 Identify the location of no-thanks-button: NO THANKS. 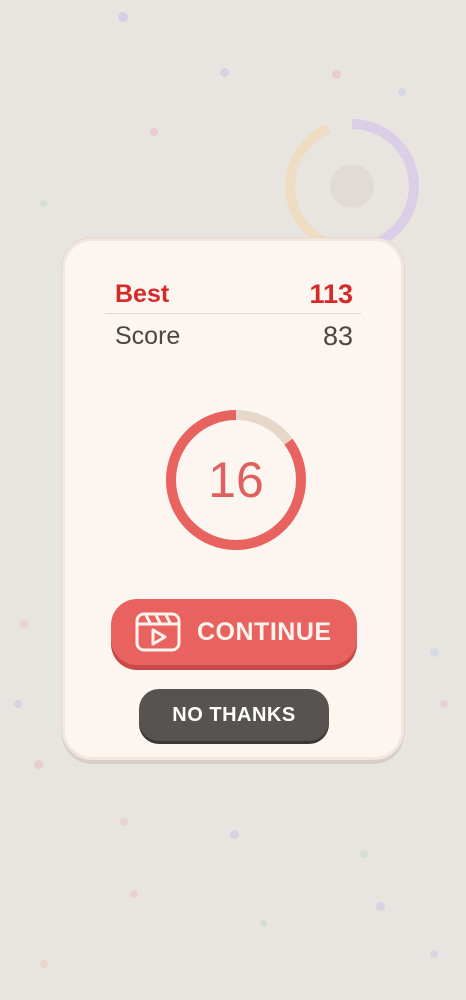
(234, 715).